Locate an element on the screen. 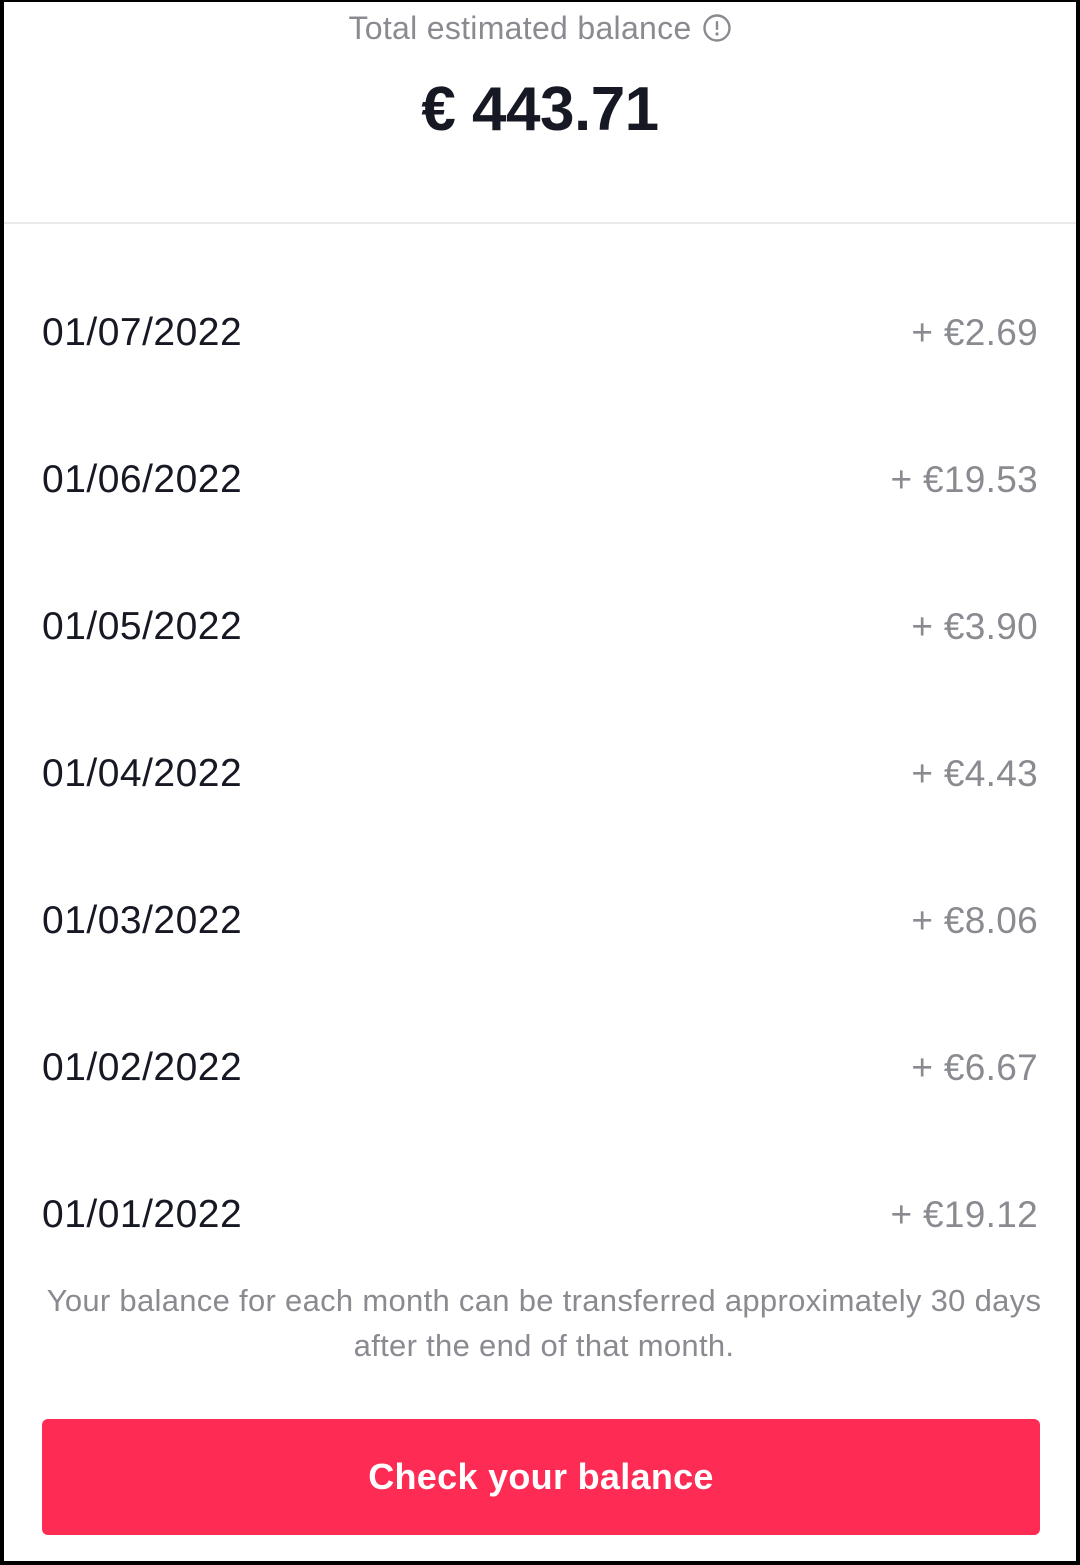 Image resolution: width=1080 pixels, height=1565 pixels. balance-row-date: 01/01/2022 is located at coordinates (142, 1214).